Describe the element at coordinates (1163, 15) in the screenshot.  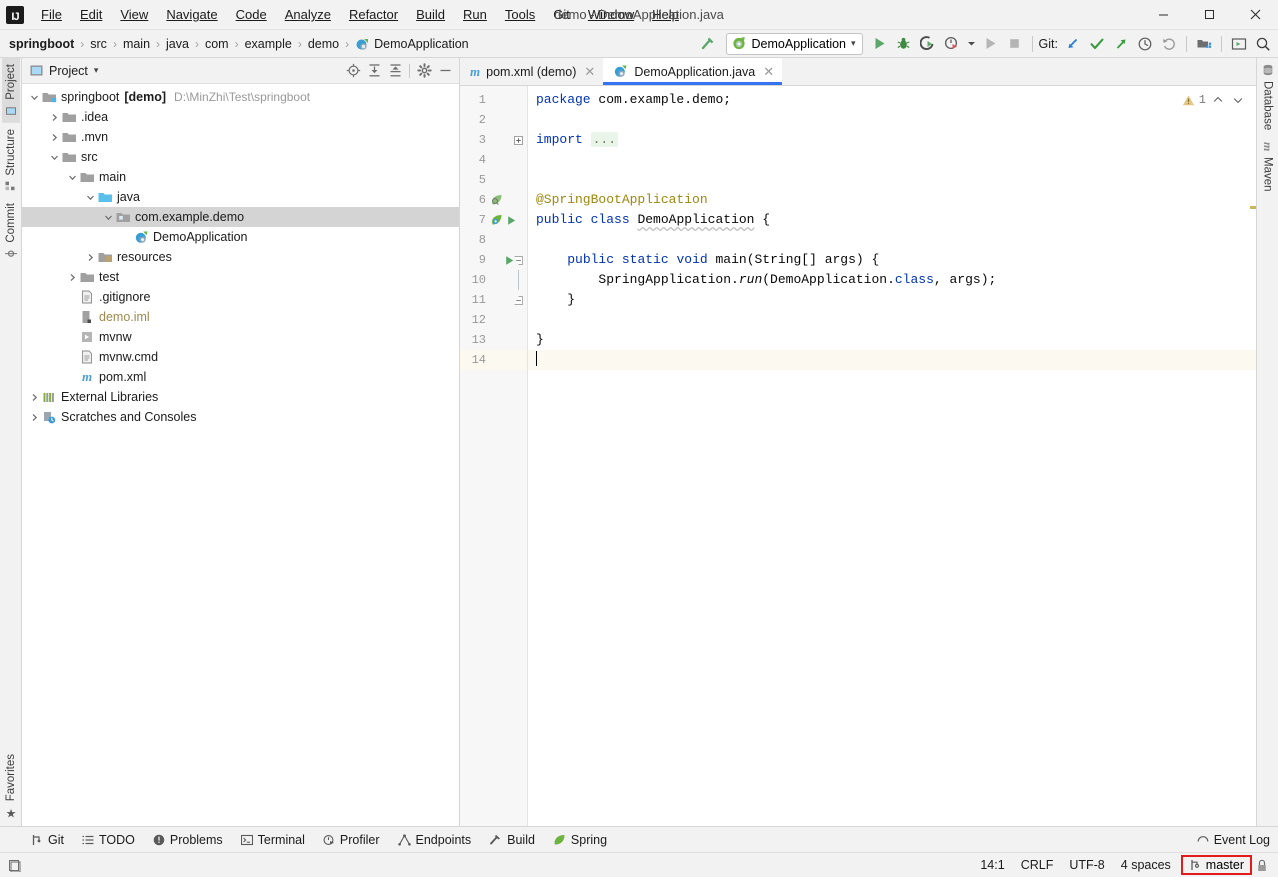
I see `minimize-button` at that location.